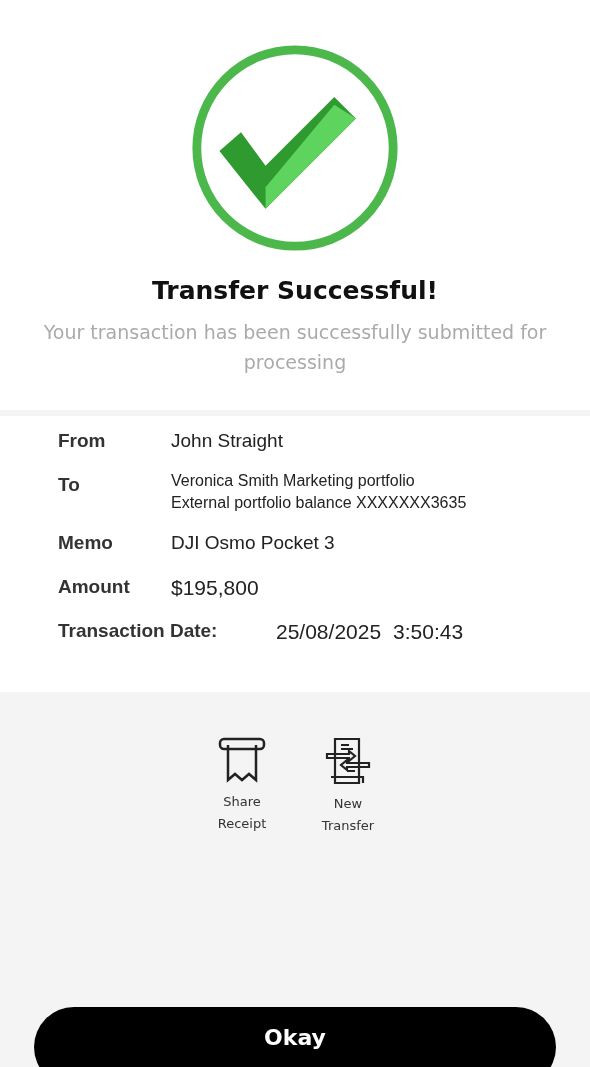 This screenshot has height=1067, width=590. I want to click on detail-label: Amount, so click(94, 586).